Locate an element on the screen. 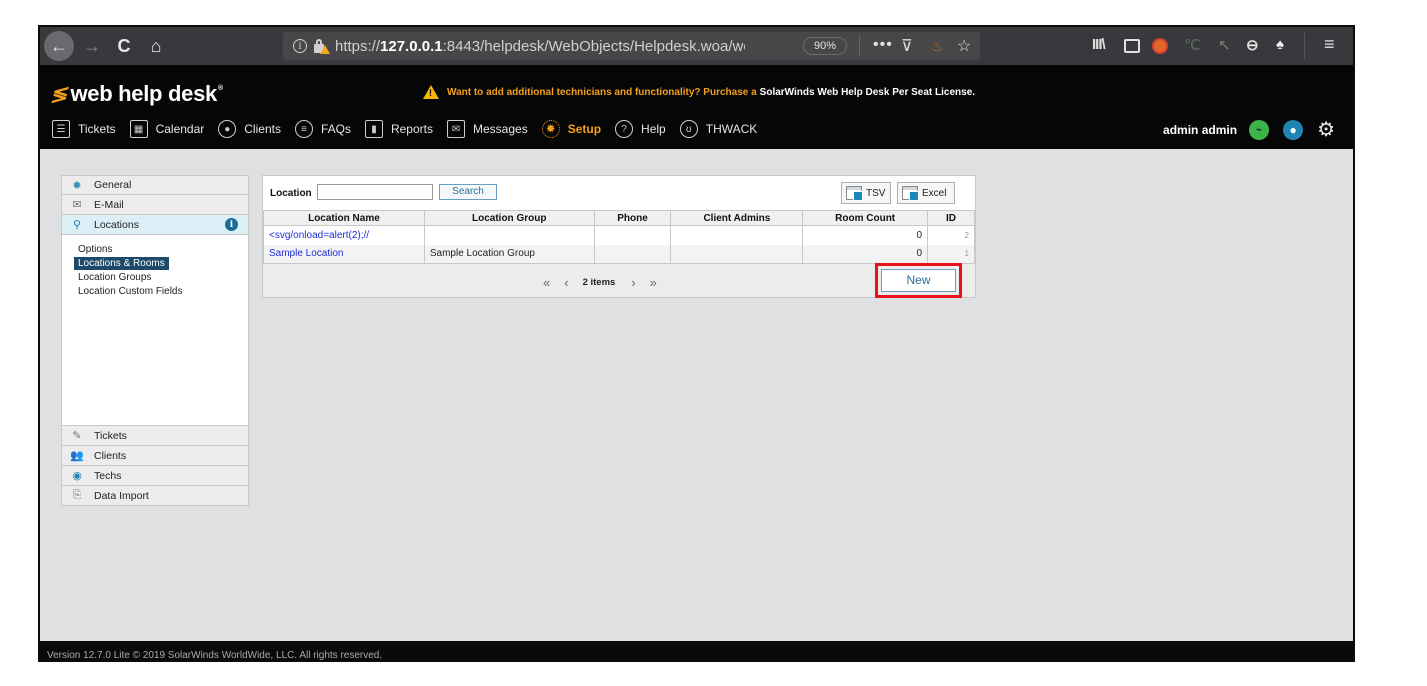 The width and height of the screenshot is (1427, 686). sidebar-section-tickets: ✎ Tickets is located at coordinates (155, 436).